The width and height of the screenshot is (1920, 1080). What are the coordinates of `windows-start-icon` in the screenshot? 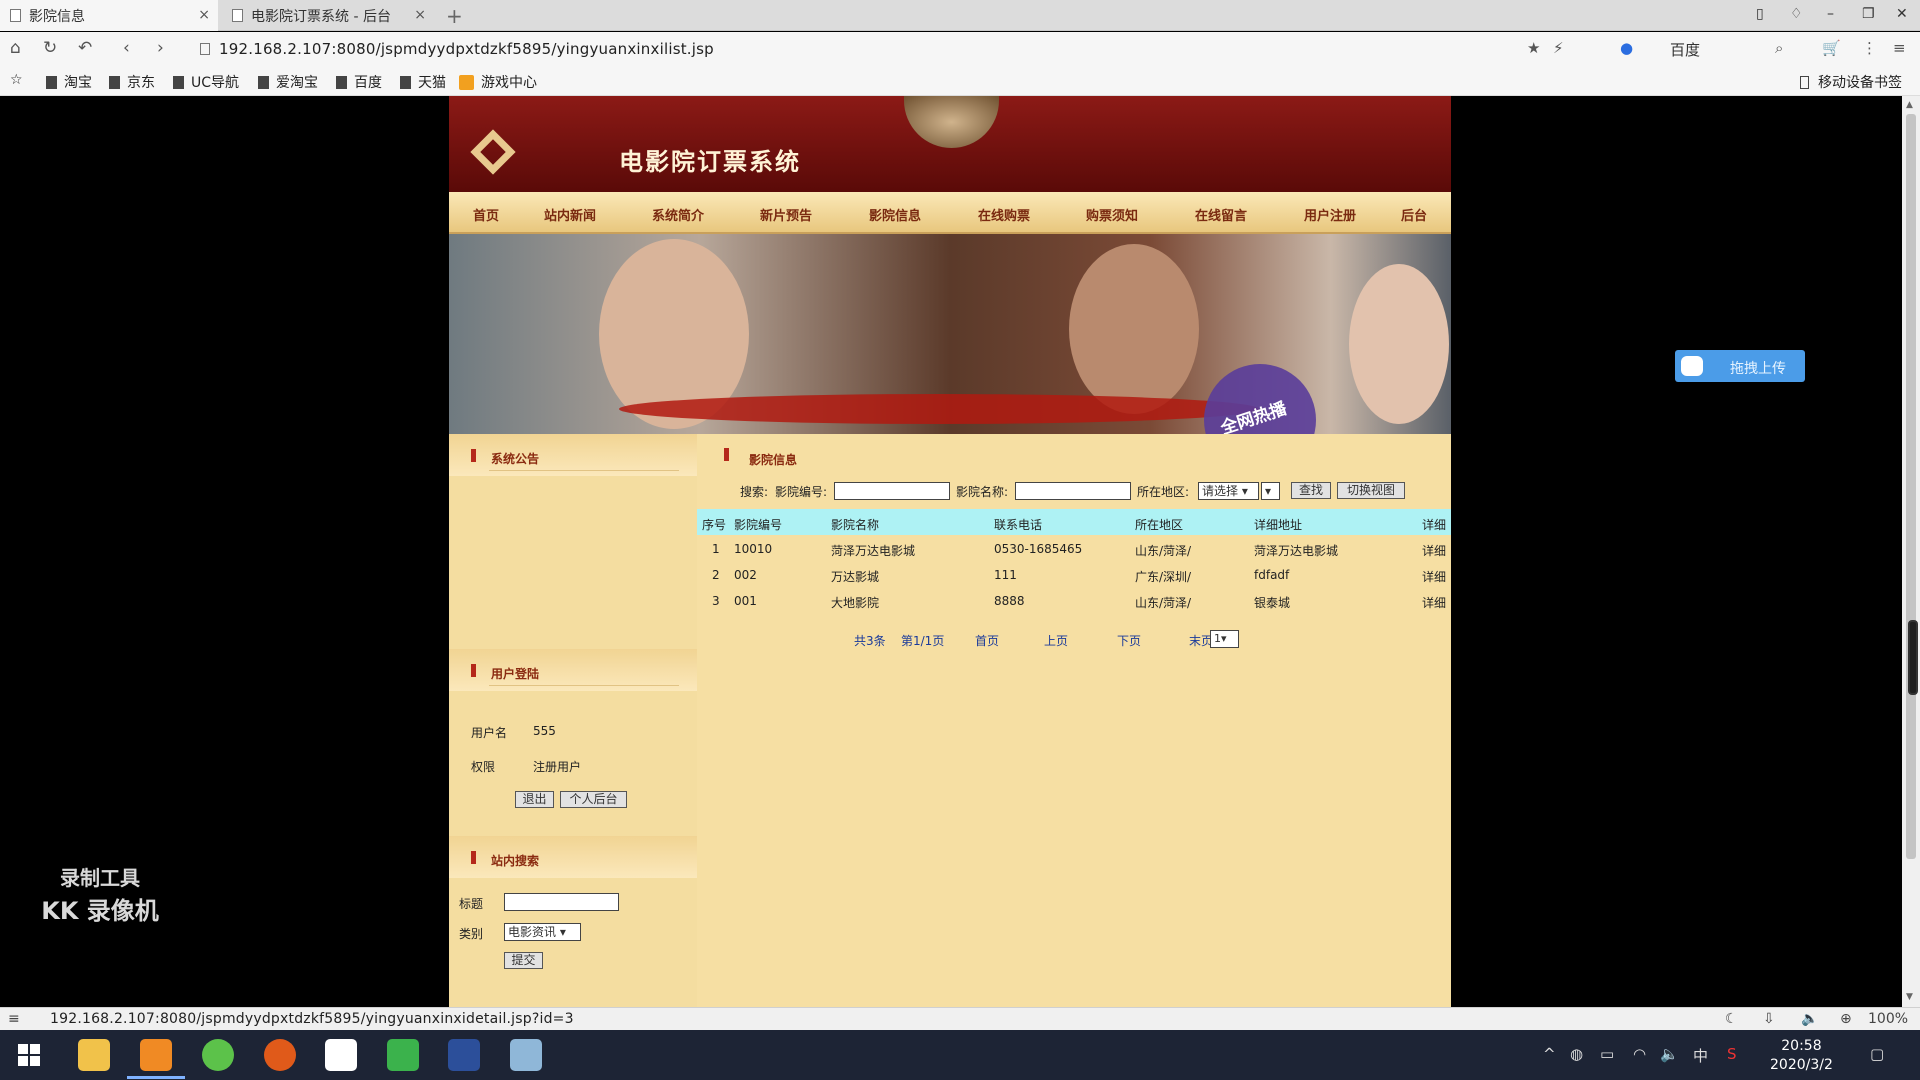 It's located at (29, 1055).